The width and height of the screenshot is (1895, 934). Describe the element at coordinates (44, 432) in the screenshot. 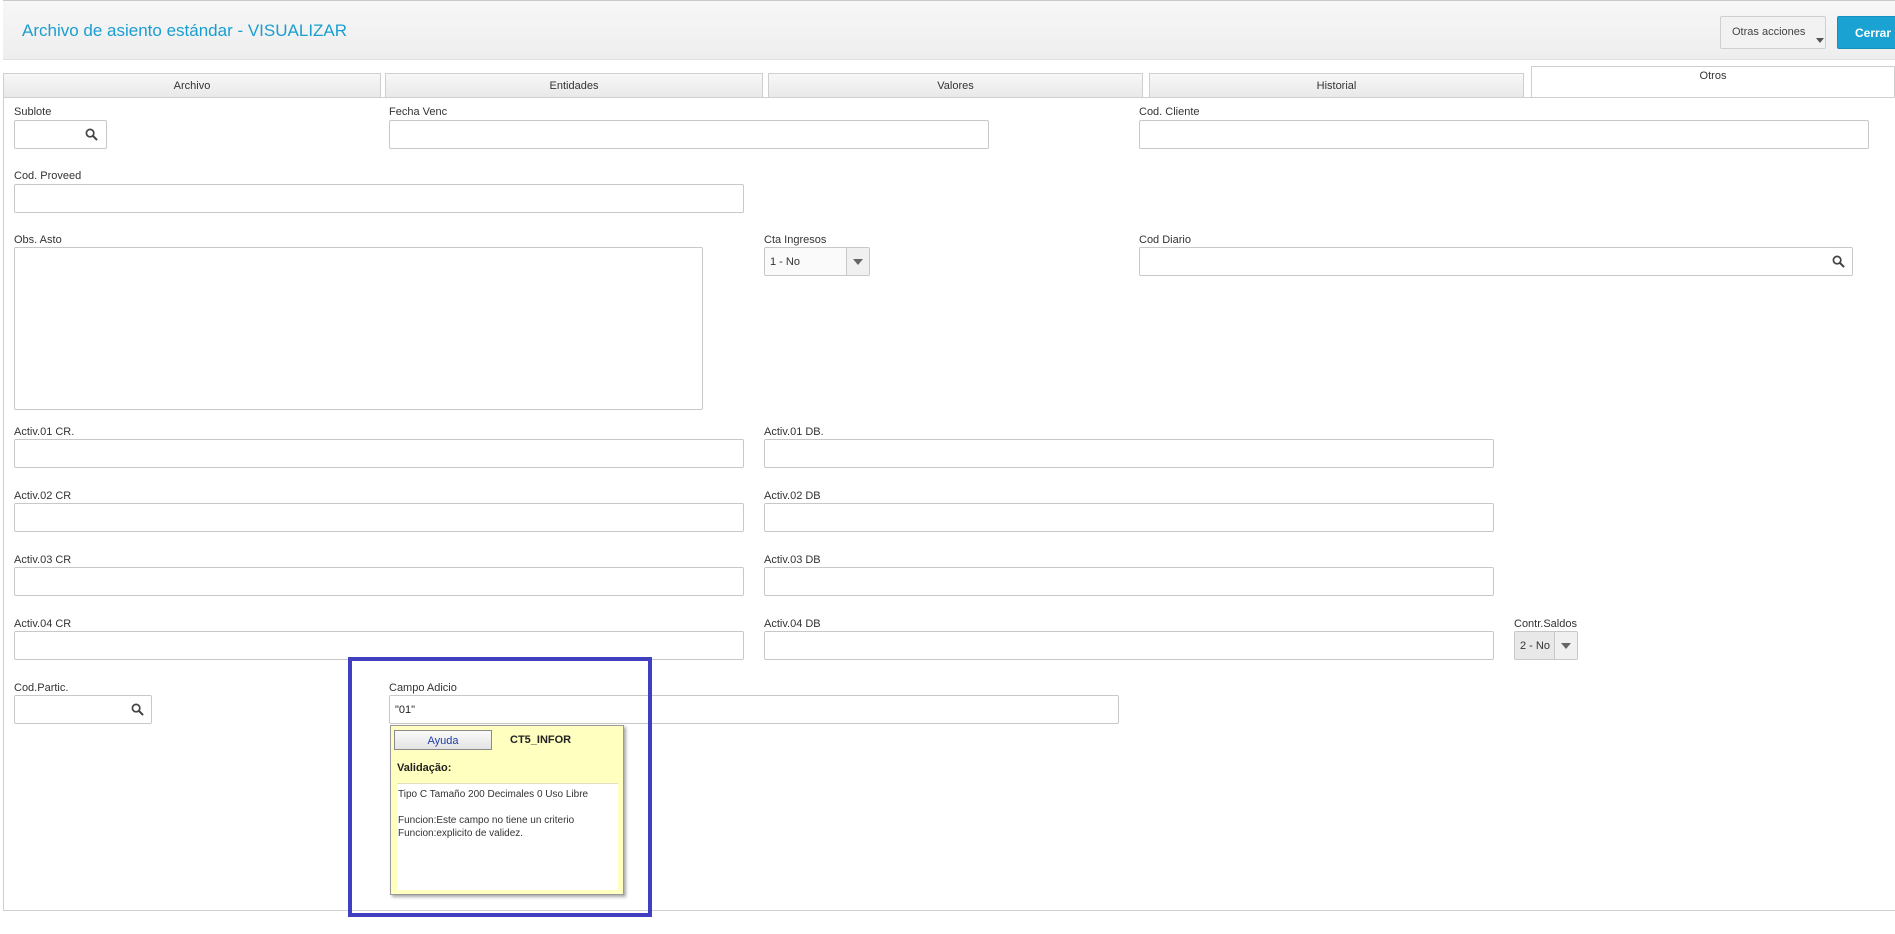

I see `activ01-cr-label: Activ.01 CR.` at that location.